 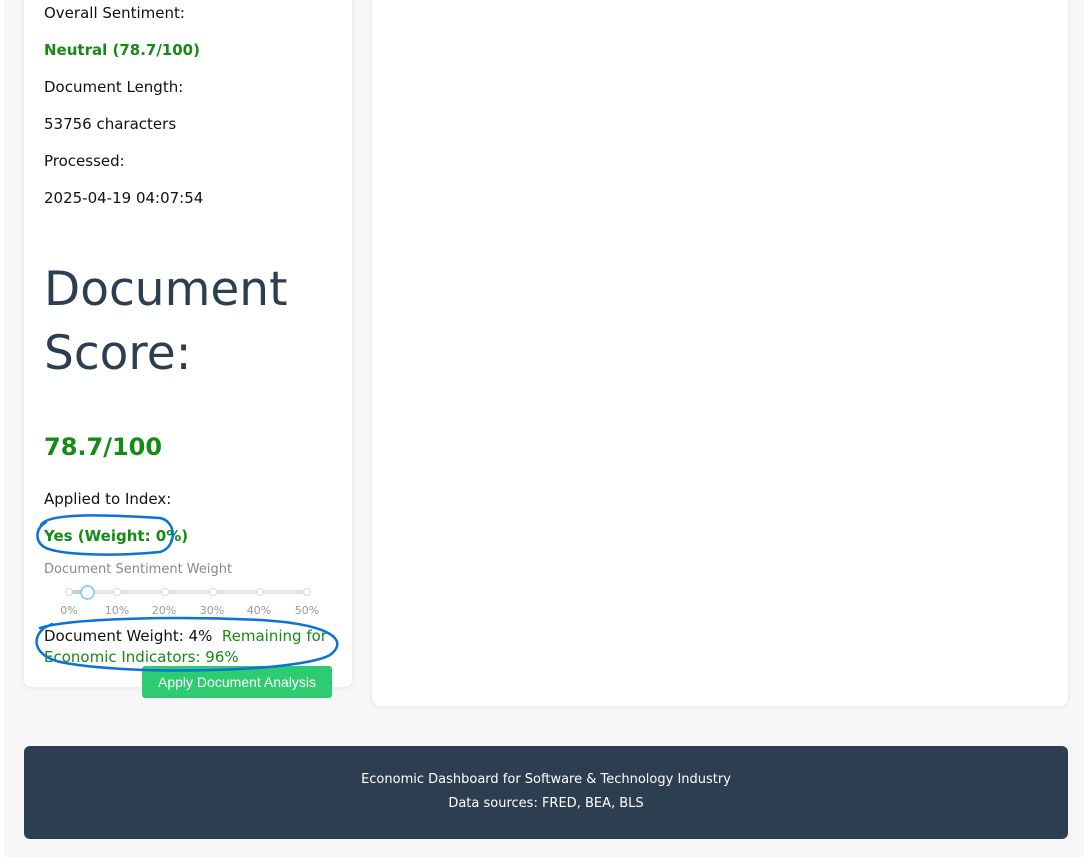 I want to click on slider-tick-label: 50%, so click(x=307, y=610).